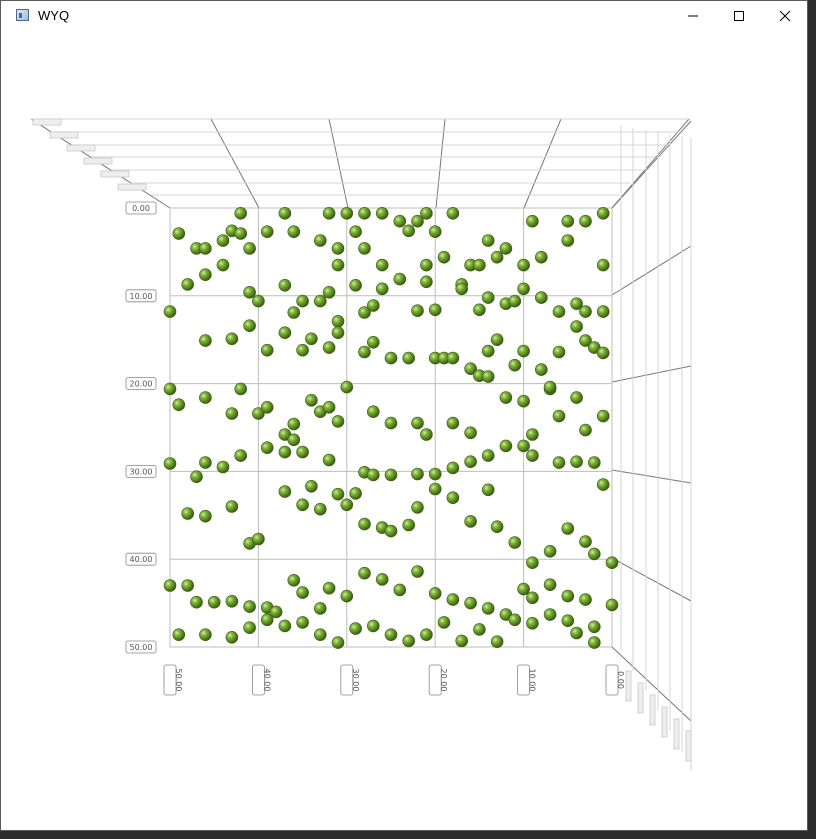  Describe the element at coordinates (266, 680) in the screenshot. I see `svg-text: 40.00` at that location.